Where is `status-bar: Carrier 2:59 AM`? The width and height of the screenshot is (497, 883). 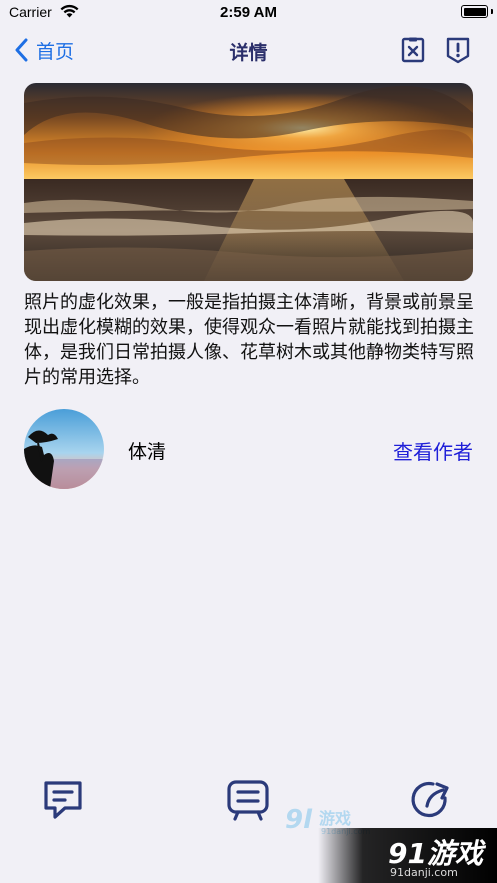
status-bar: Carrier 2:59 AM is located at coordinates (248, 13).